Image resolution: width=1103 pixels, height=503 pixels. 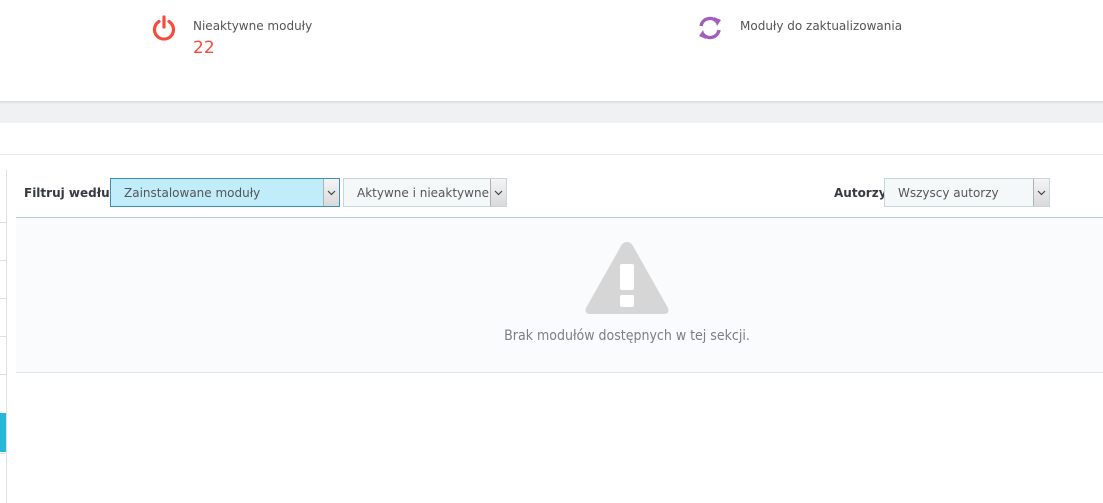 I want to click on filter-by-label: Filtruj według, so click(x=71, y=193).